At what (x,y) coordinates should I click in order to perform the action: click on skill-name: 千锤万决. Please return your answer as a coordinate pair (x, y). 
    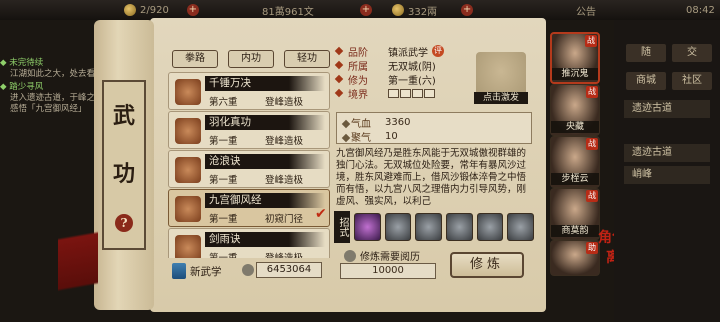
    Looking at the image, I should click on (265, 83).